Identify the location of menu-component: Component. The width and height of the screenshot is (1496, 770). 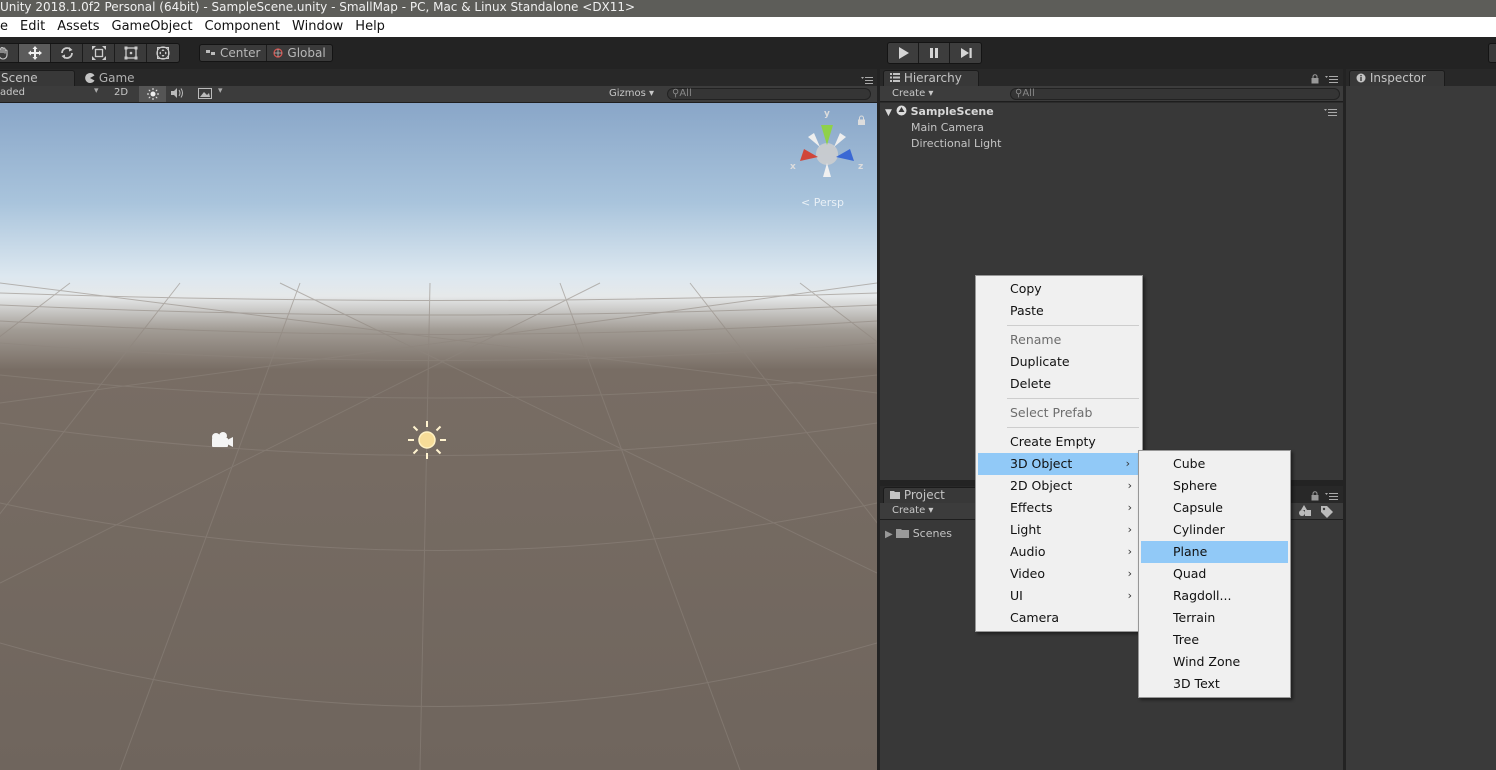
(242, 27).